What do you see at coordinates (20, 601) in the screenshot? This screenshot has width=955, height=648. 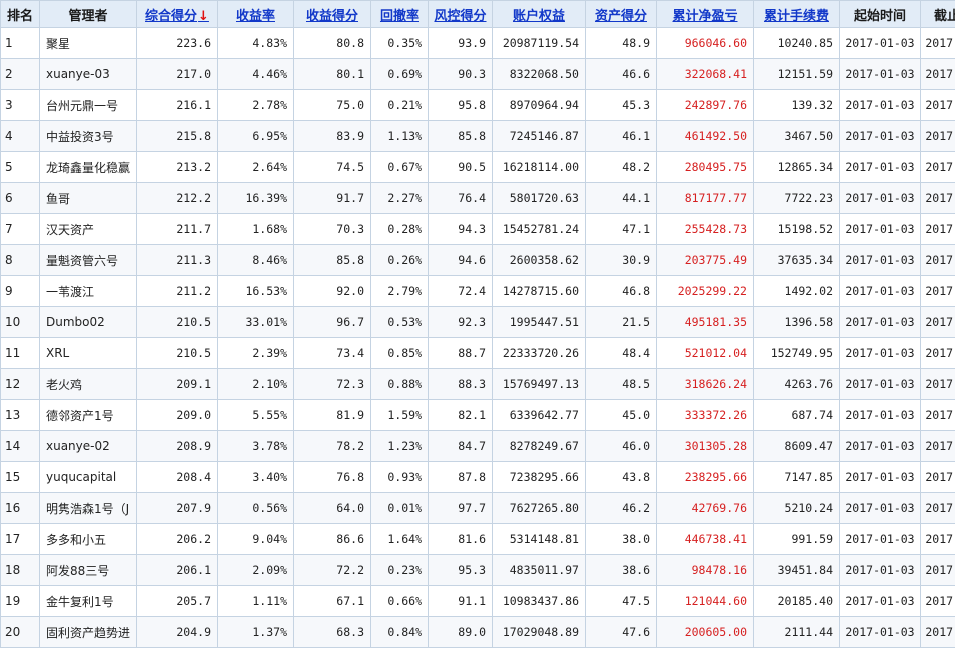 I see `rank-cell: 19` at bounding box center [20, 601].